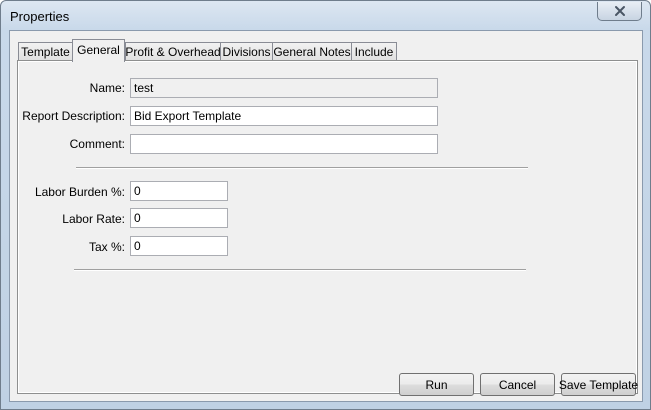 This screenshot has height=410, width=651. What do you see at coordinates (45, 51) in the screenshot?
I see `tab-template: Template` at bounding box center [45, 51].